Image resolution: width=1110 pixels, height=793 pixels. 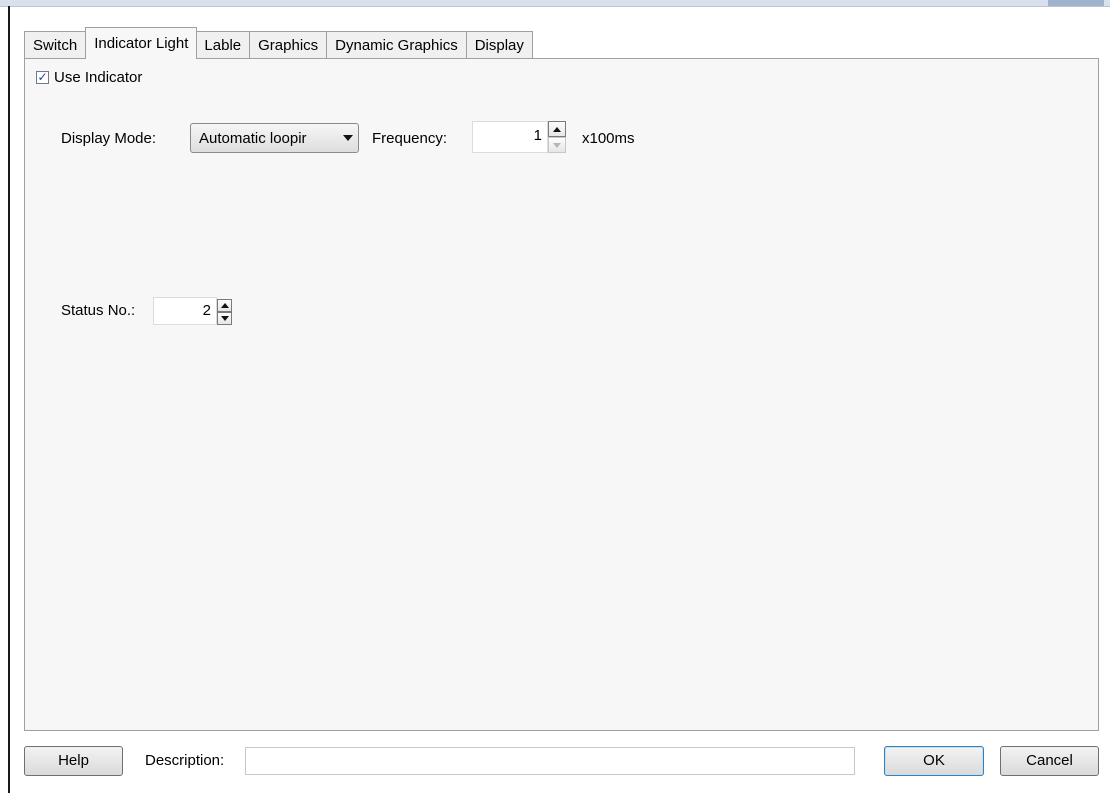 What do you see at coordinates (1076, 3) in the screenshot?
I see `window-top-corner` at bounding box center [1076, 3].